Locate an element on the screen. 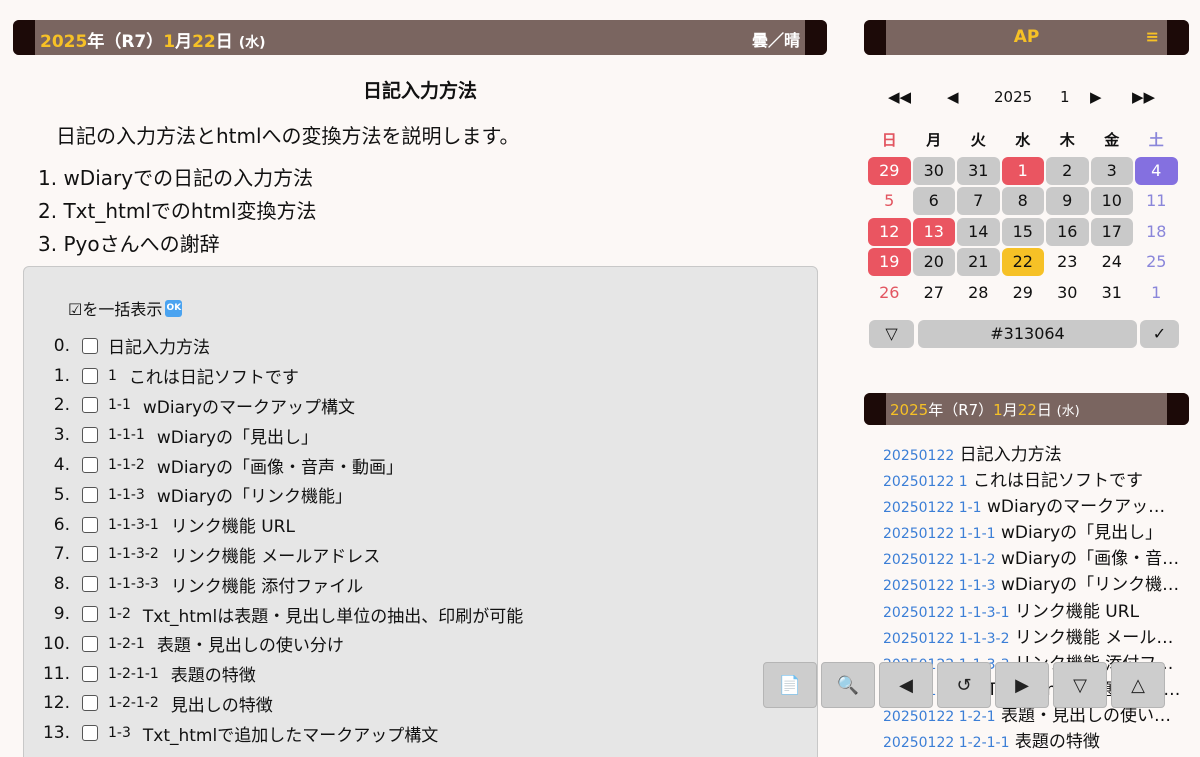 The height and width of the screenshot is (757, 1200). calendar-day: 3 is located at coordinates (1111, 170).